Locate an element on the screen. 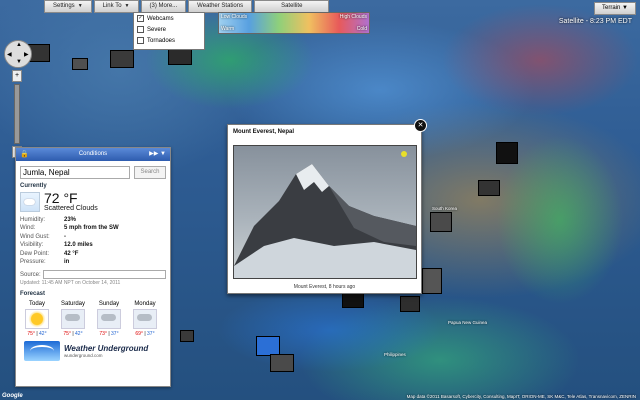 This screenshot has width=640, height=400. pan-down-icon: ▼ is located at coordinates (19, 62).